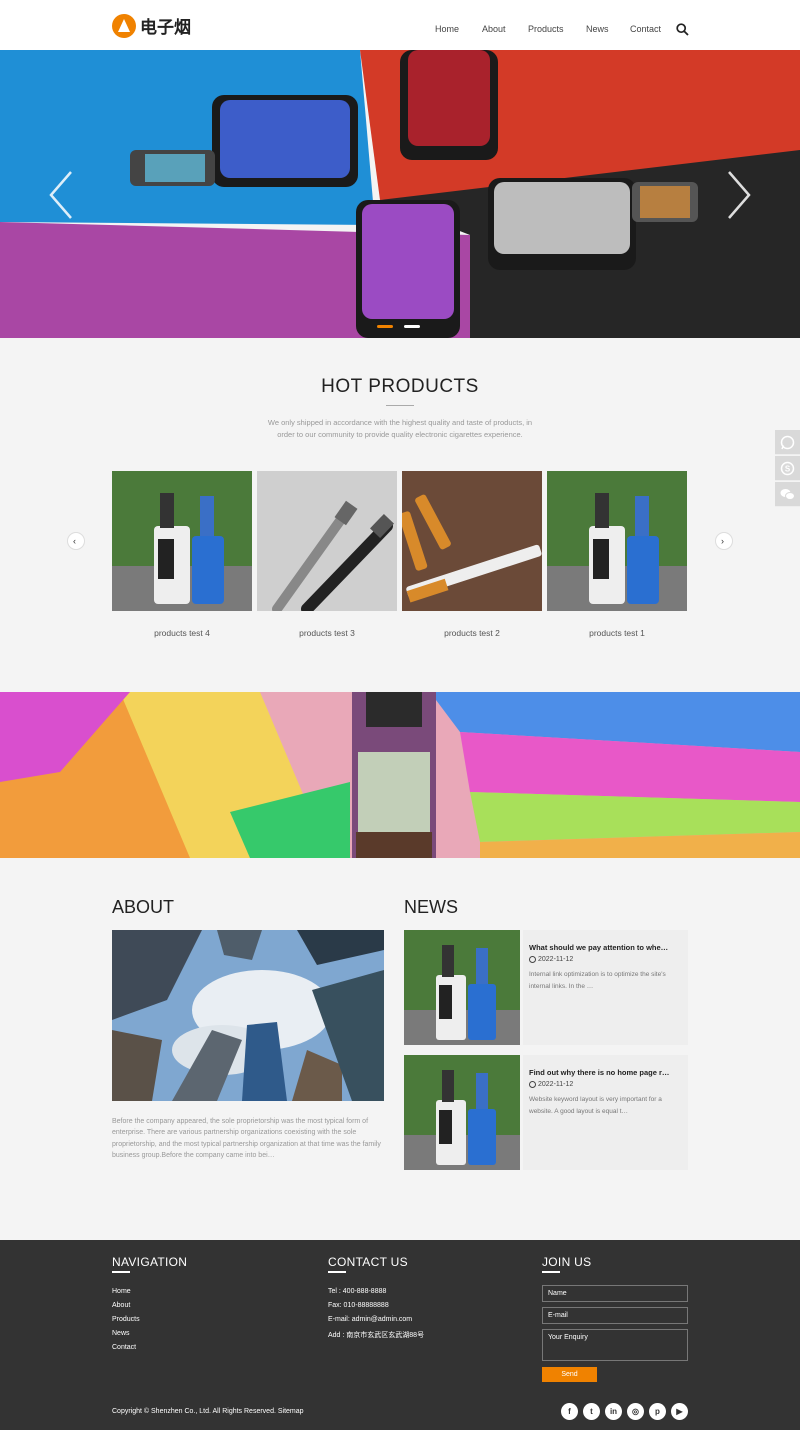  Describe the element at coordinates (739, 195) in the screenshot. I see `banner-next-arrow-icon` at that location.